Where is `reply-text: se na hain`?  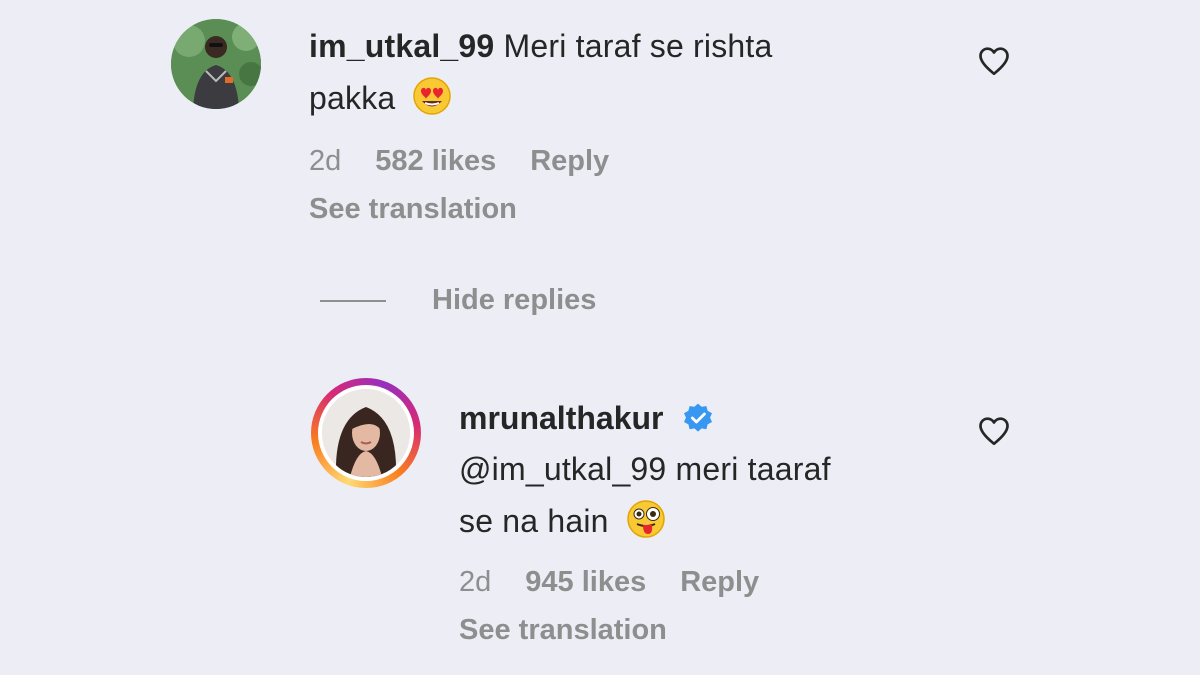
reply-text: se na hain is located at coordinates (534, 521).